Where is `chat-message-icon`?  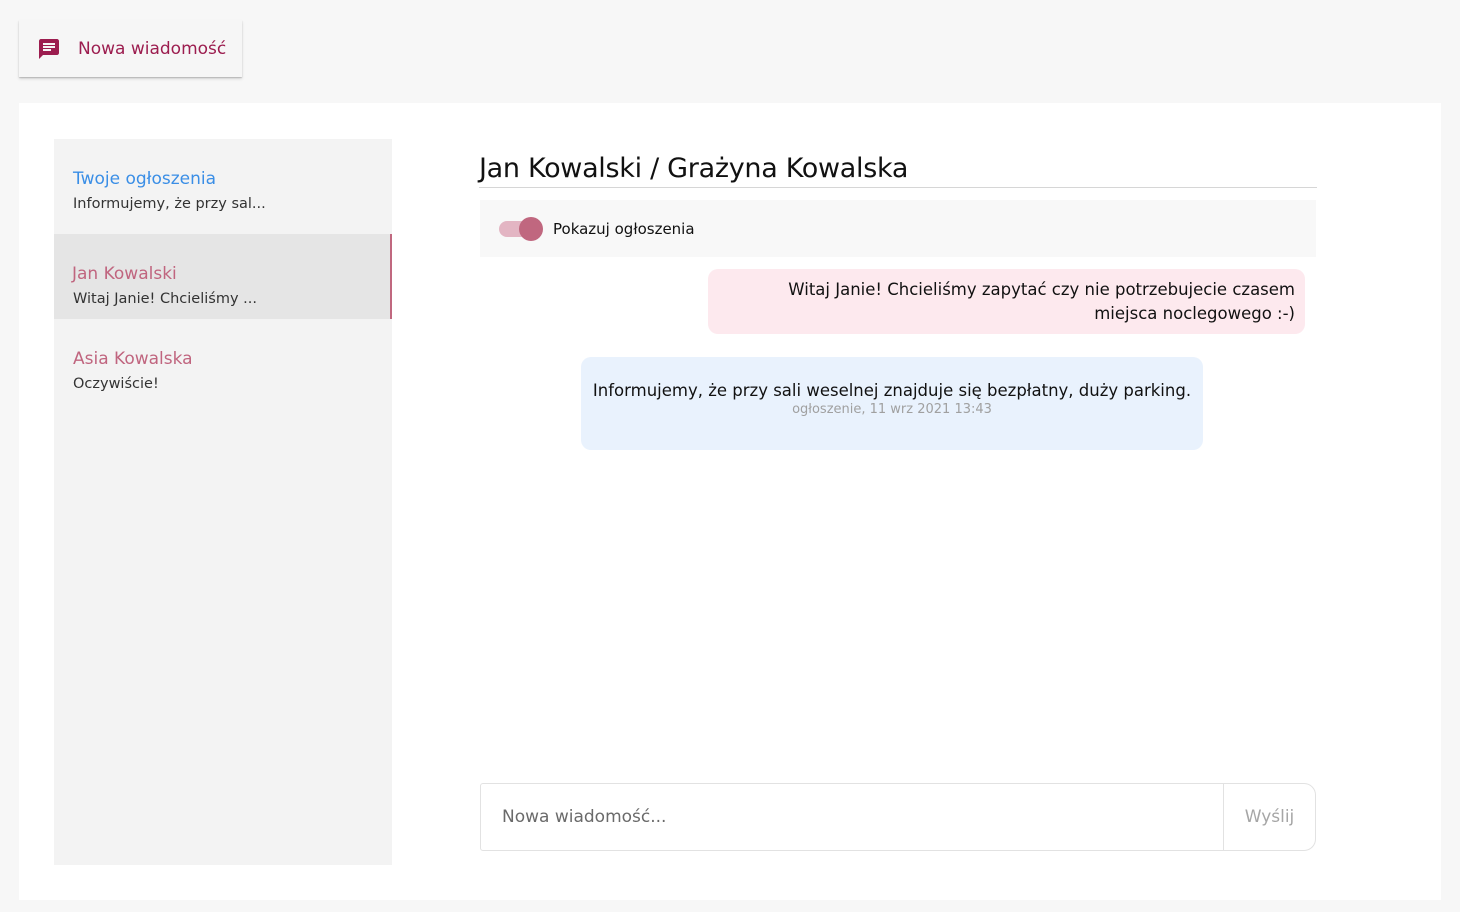 chat-message-icon is located at coordinates (49, 49).